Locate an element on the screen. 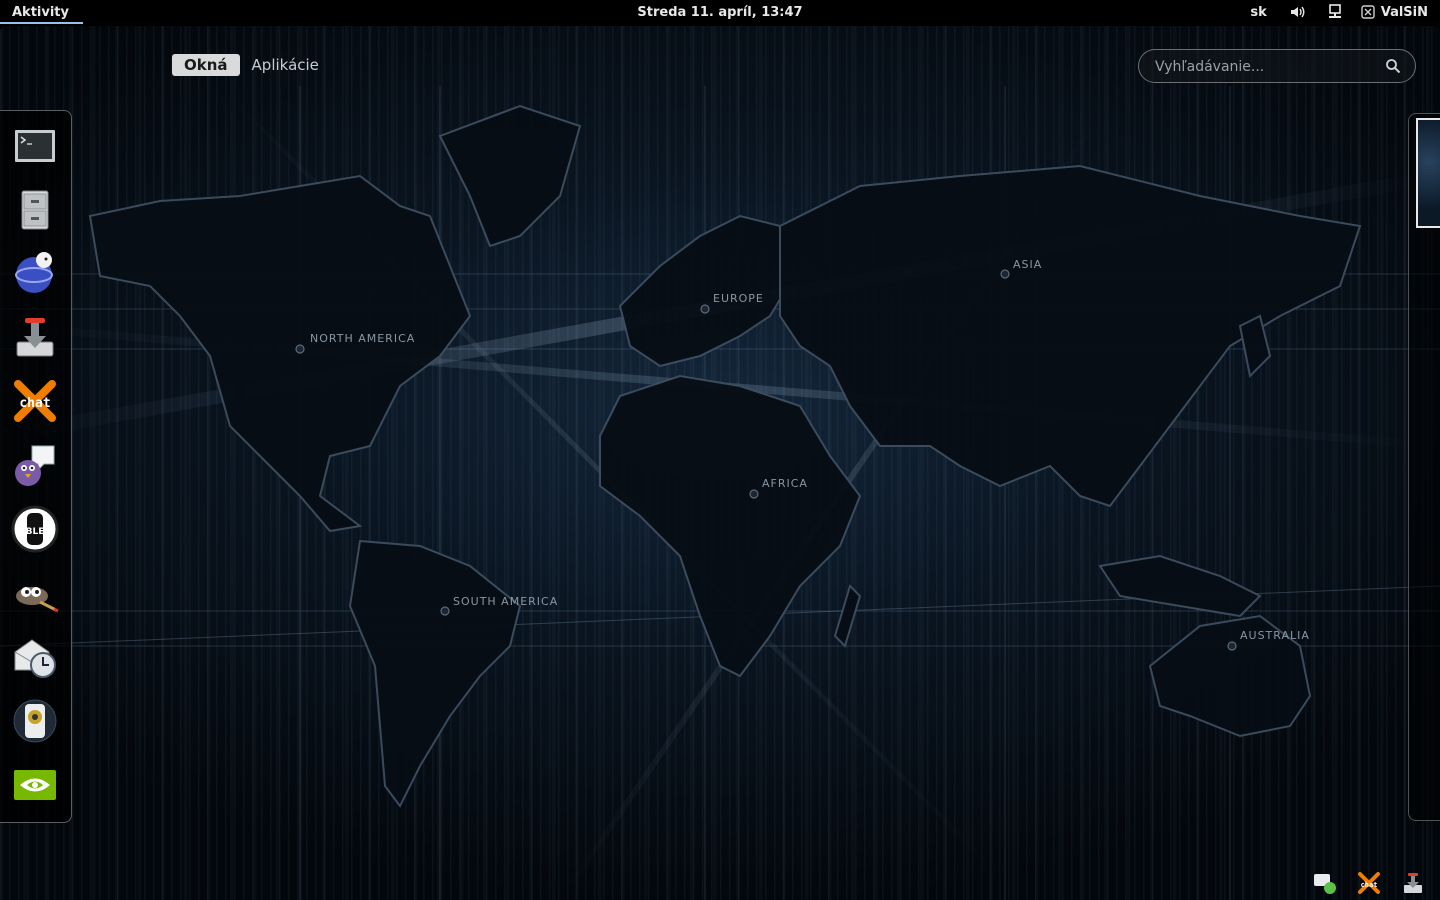 The height and width of the screenshot is (900, 1440). download-manager-icon is located at coordinates (35, 337).